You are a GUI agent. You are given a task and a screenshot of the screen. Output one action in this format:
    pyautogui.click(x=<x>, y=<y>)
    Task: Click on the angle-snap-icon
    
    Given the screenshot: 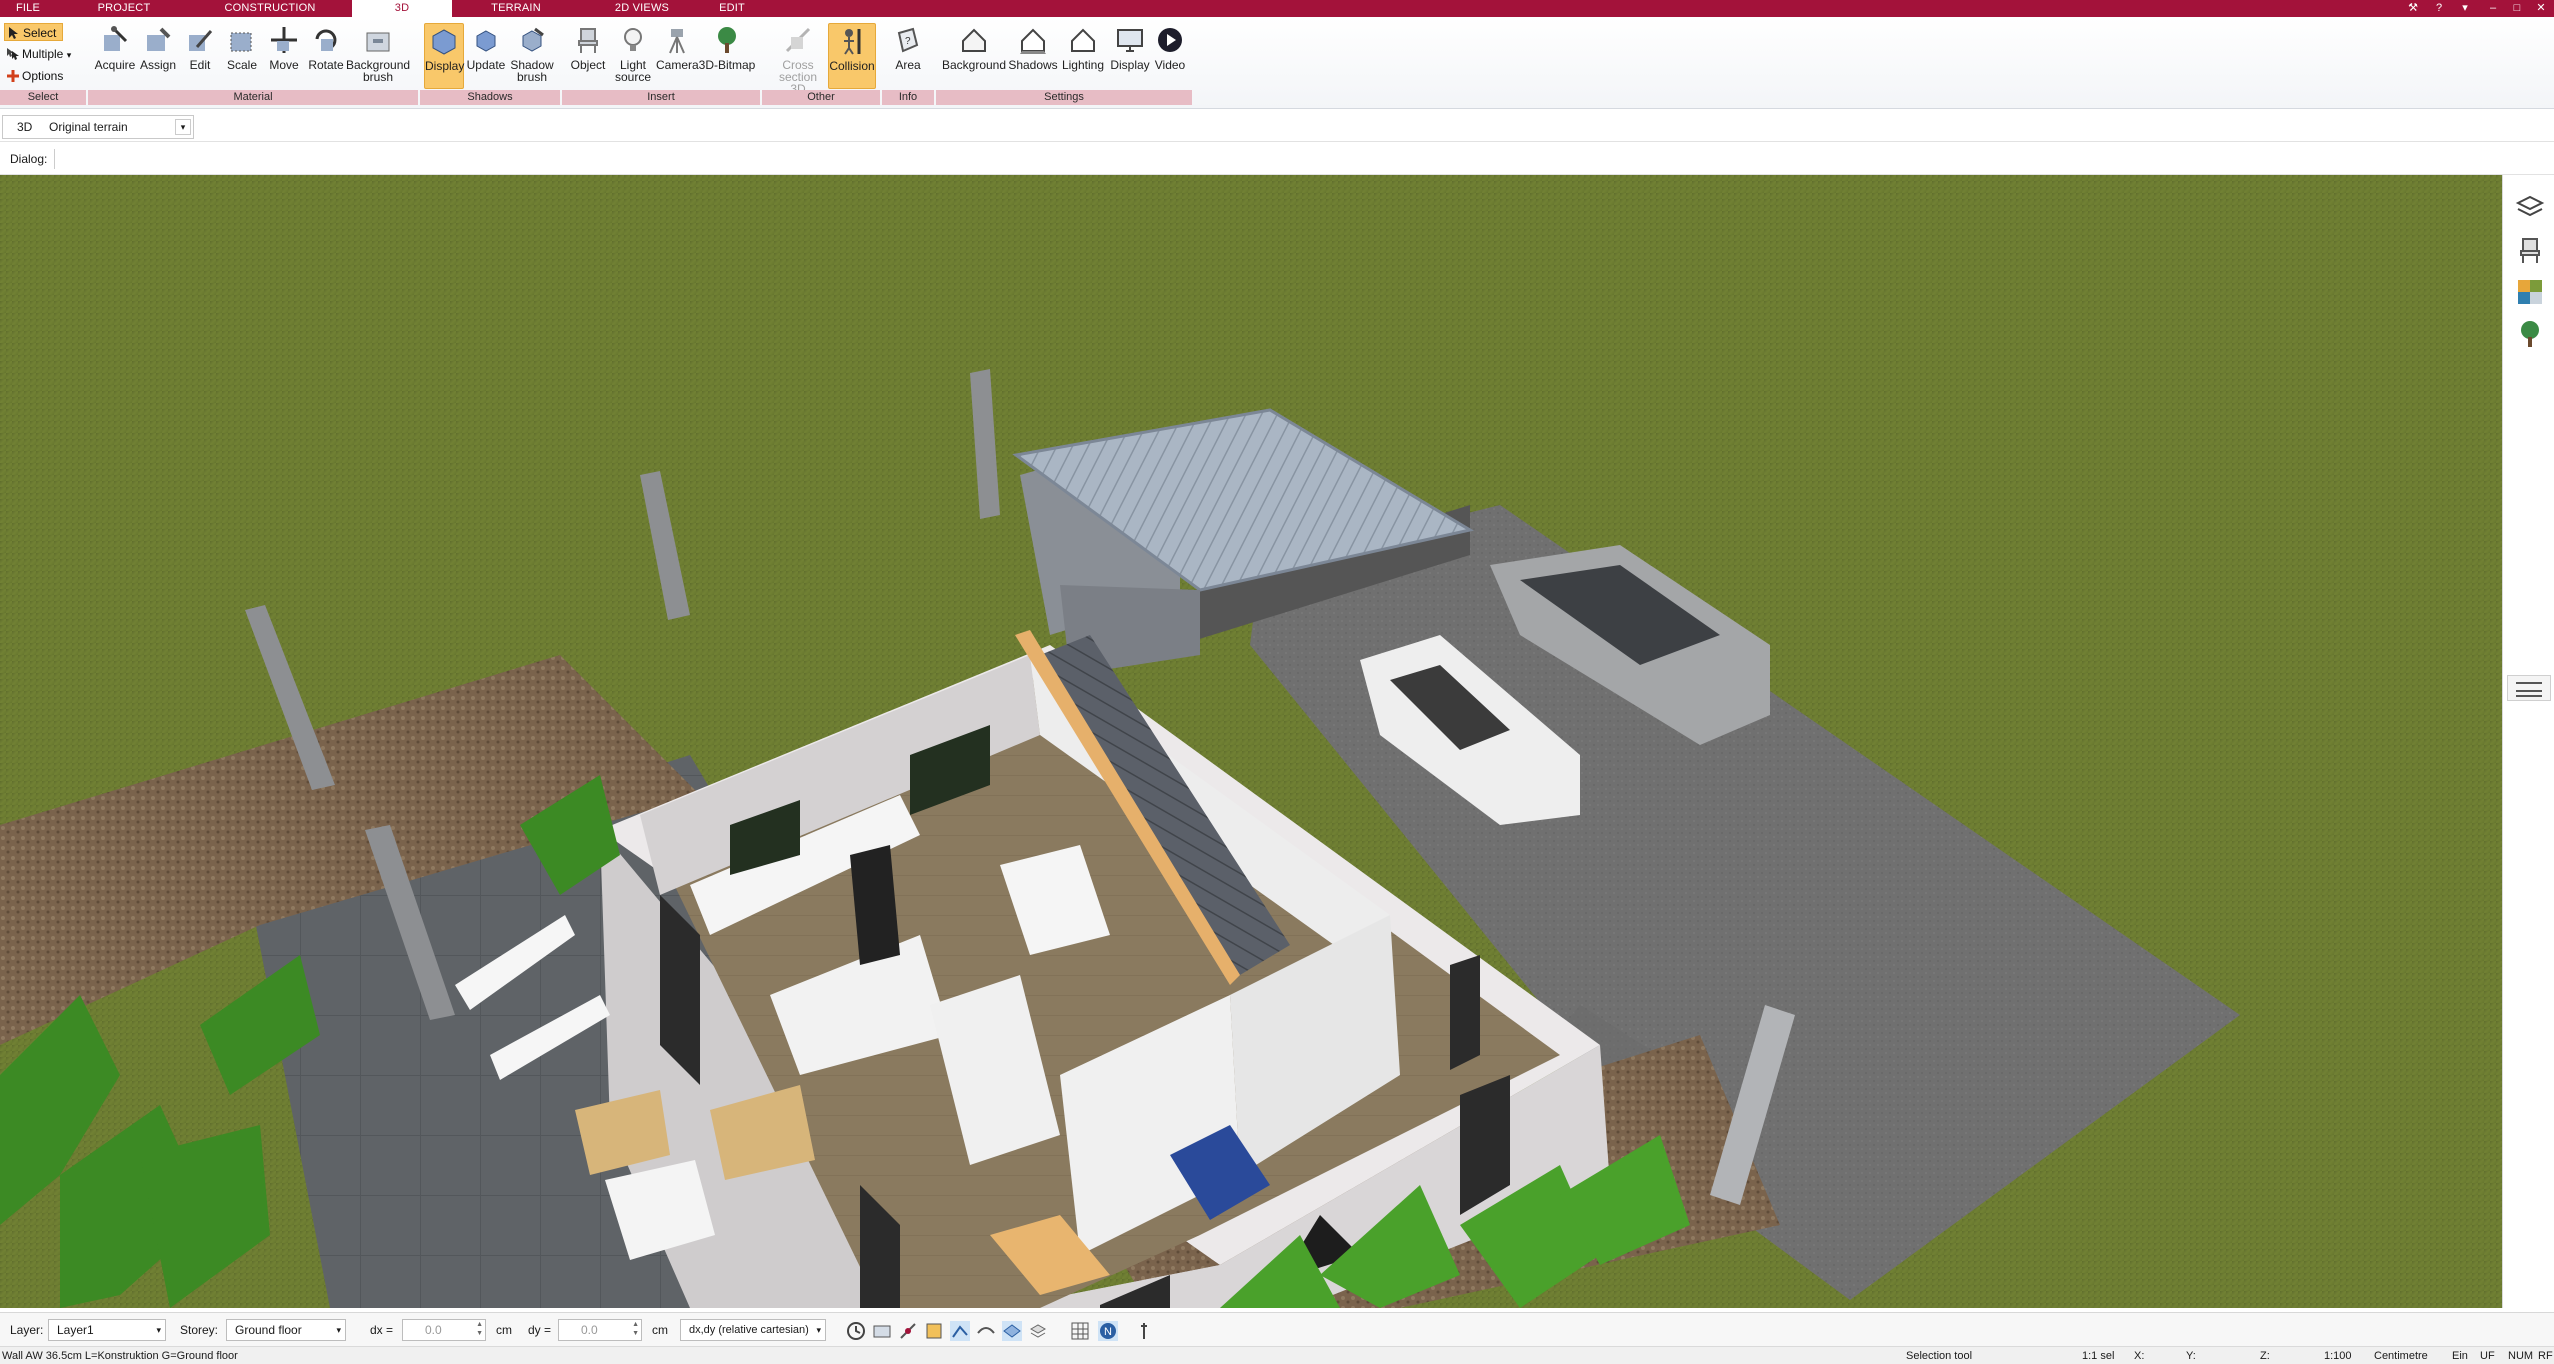 What is the action you would take?
    pyautogui.click(x=960, y=1331)
    